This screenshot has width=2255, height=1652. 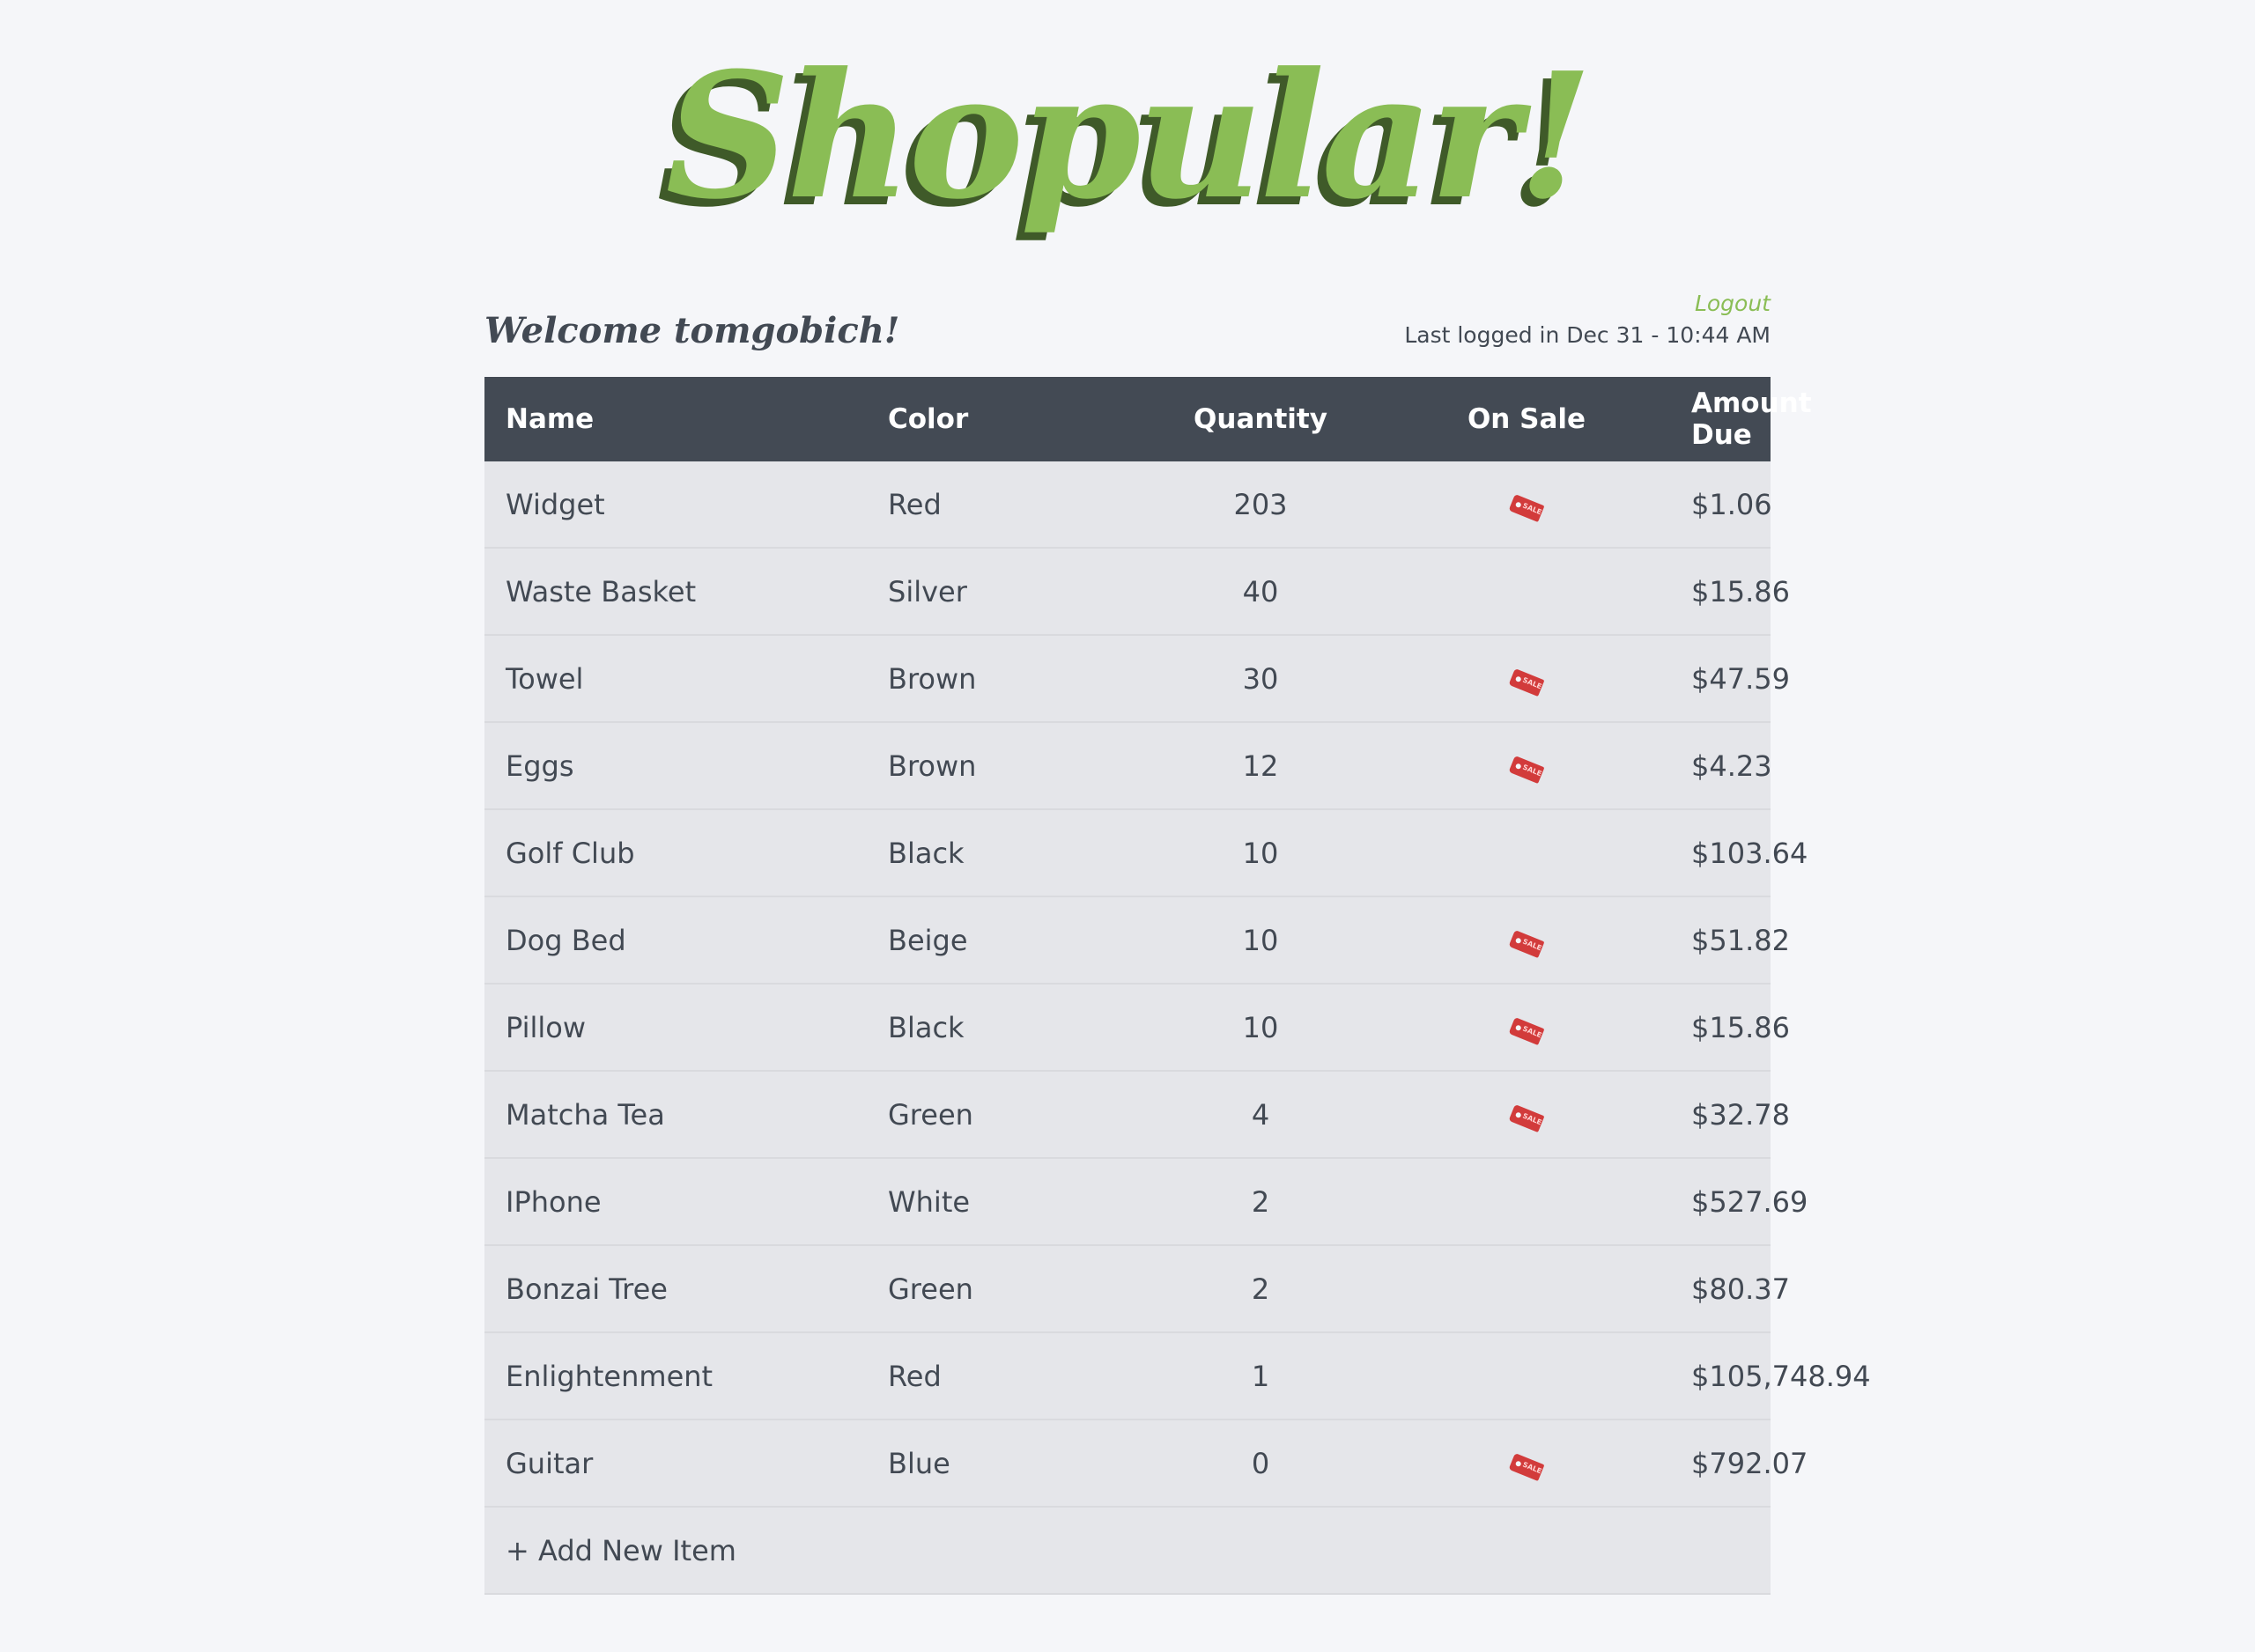 What do you see at coordinates (1260, 592) in the screenshot?
I see `item-quantity-cell: 40` at bounding box center [1260, 592].